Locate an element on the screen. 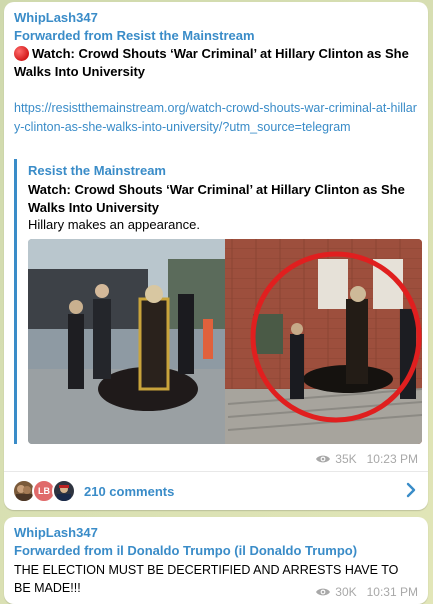  comments-bar: LB 210 comments is located at coordinates (216, 491).